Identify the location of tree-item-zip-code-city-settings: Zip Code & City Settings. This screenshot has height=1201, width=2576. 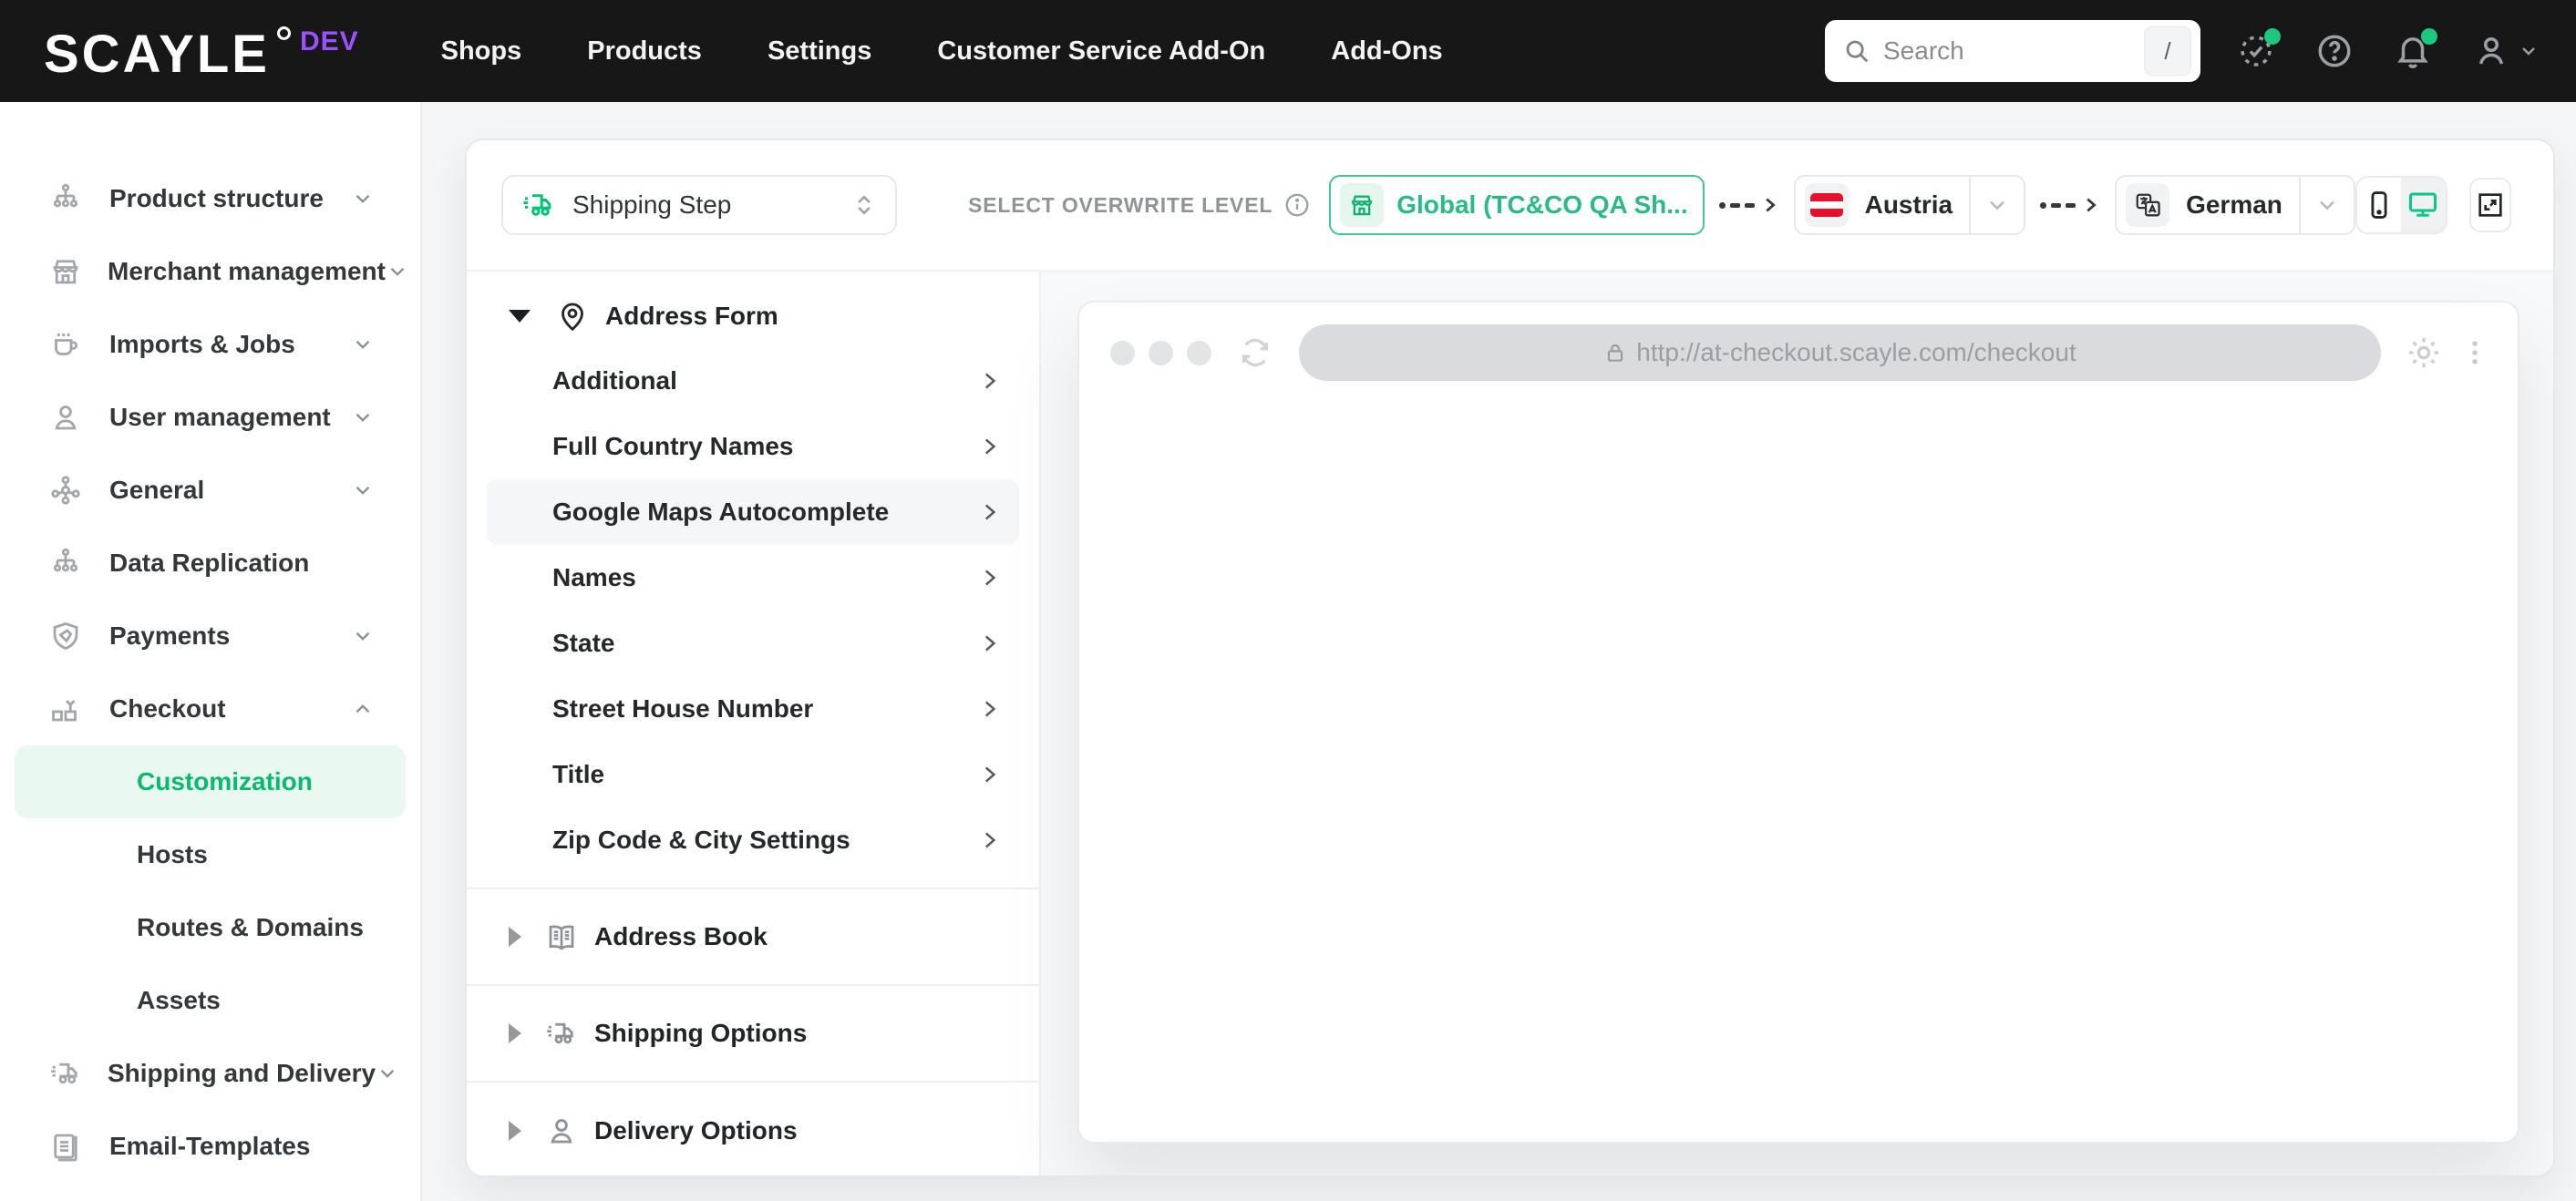
(753, 840).